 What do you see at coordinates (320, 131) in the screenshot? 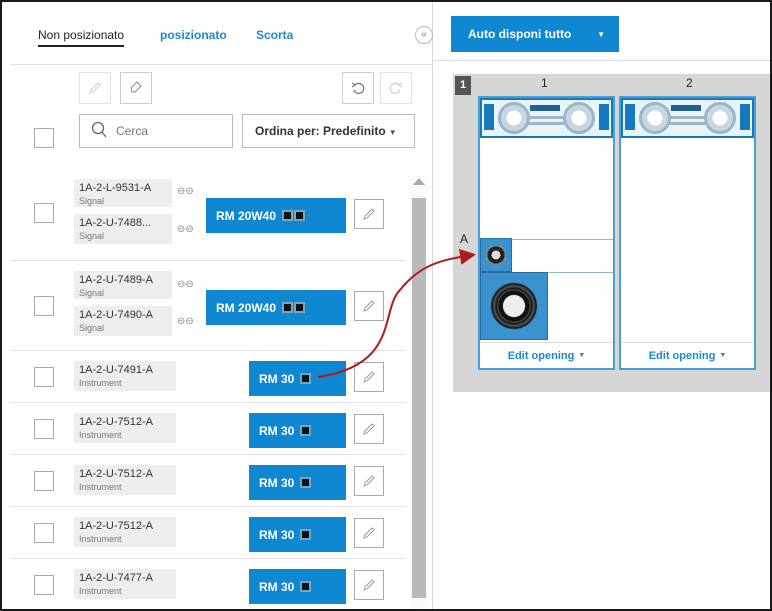
I see `sort-label: Ordina per: Predefinito` at bounding box center [320, 131].